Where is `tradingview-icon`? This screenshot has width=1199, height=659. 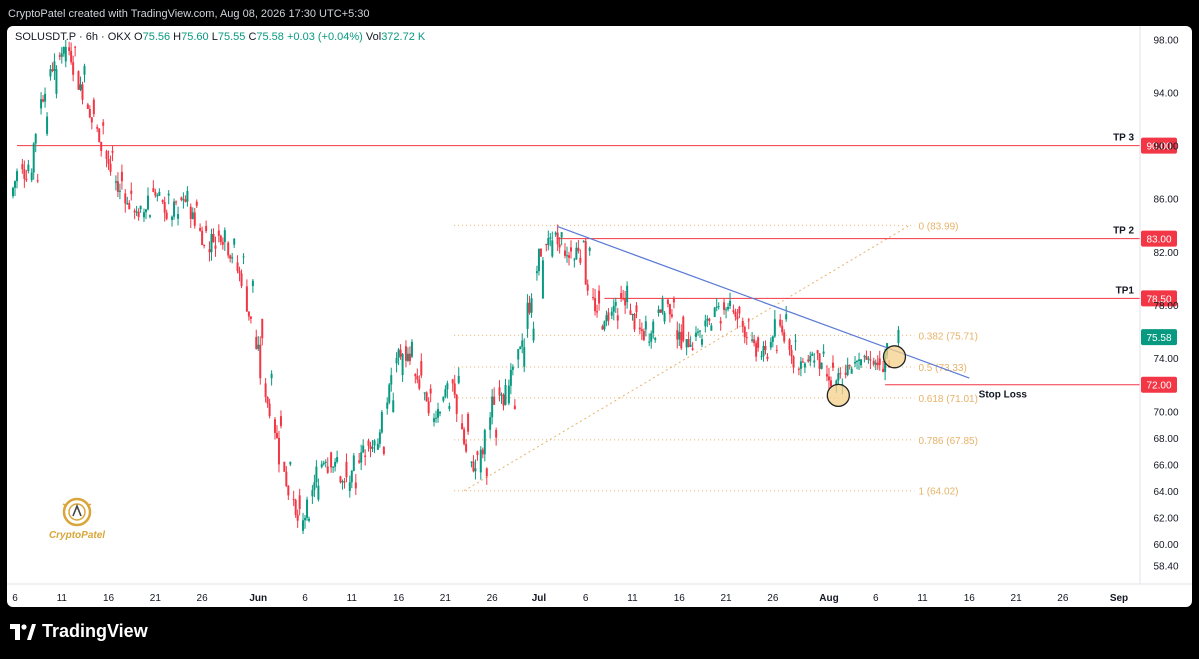 tradingview-icon is located at coordinates (23, 631).